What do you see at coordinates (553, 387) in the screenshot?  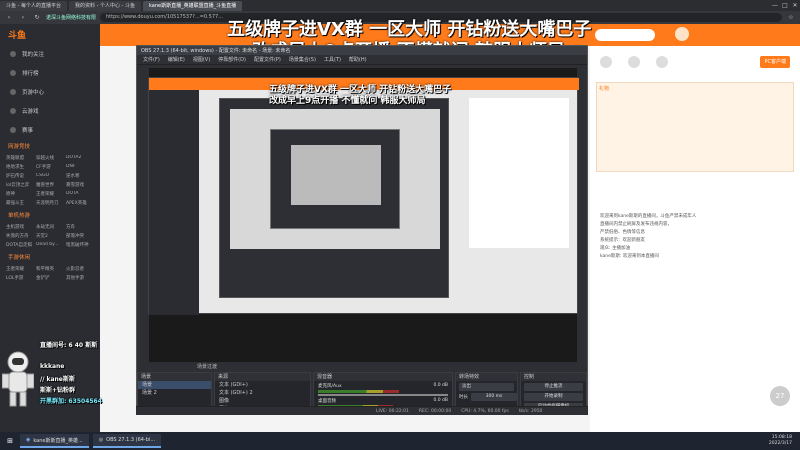 I see `obs-control-button: 停止推流` at bounding box center [553, 387].